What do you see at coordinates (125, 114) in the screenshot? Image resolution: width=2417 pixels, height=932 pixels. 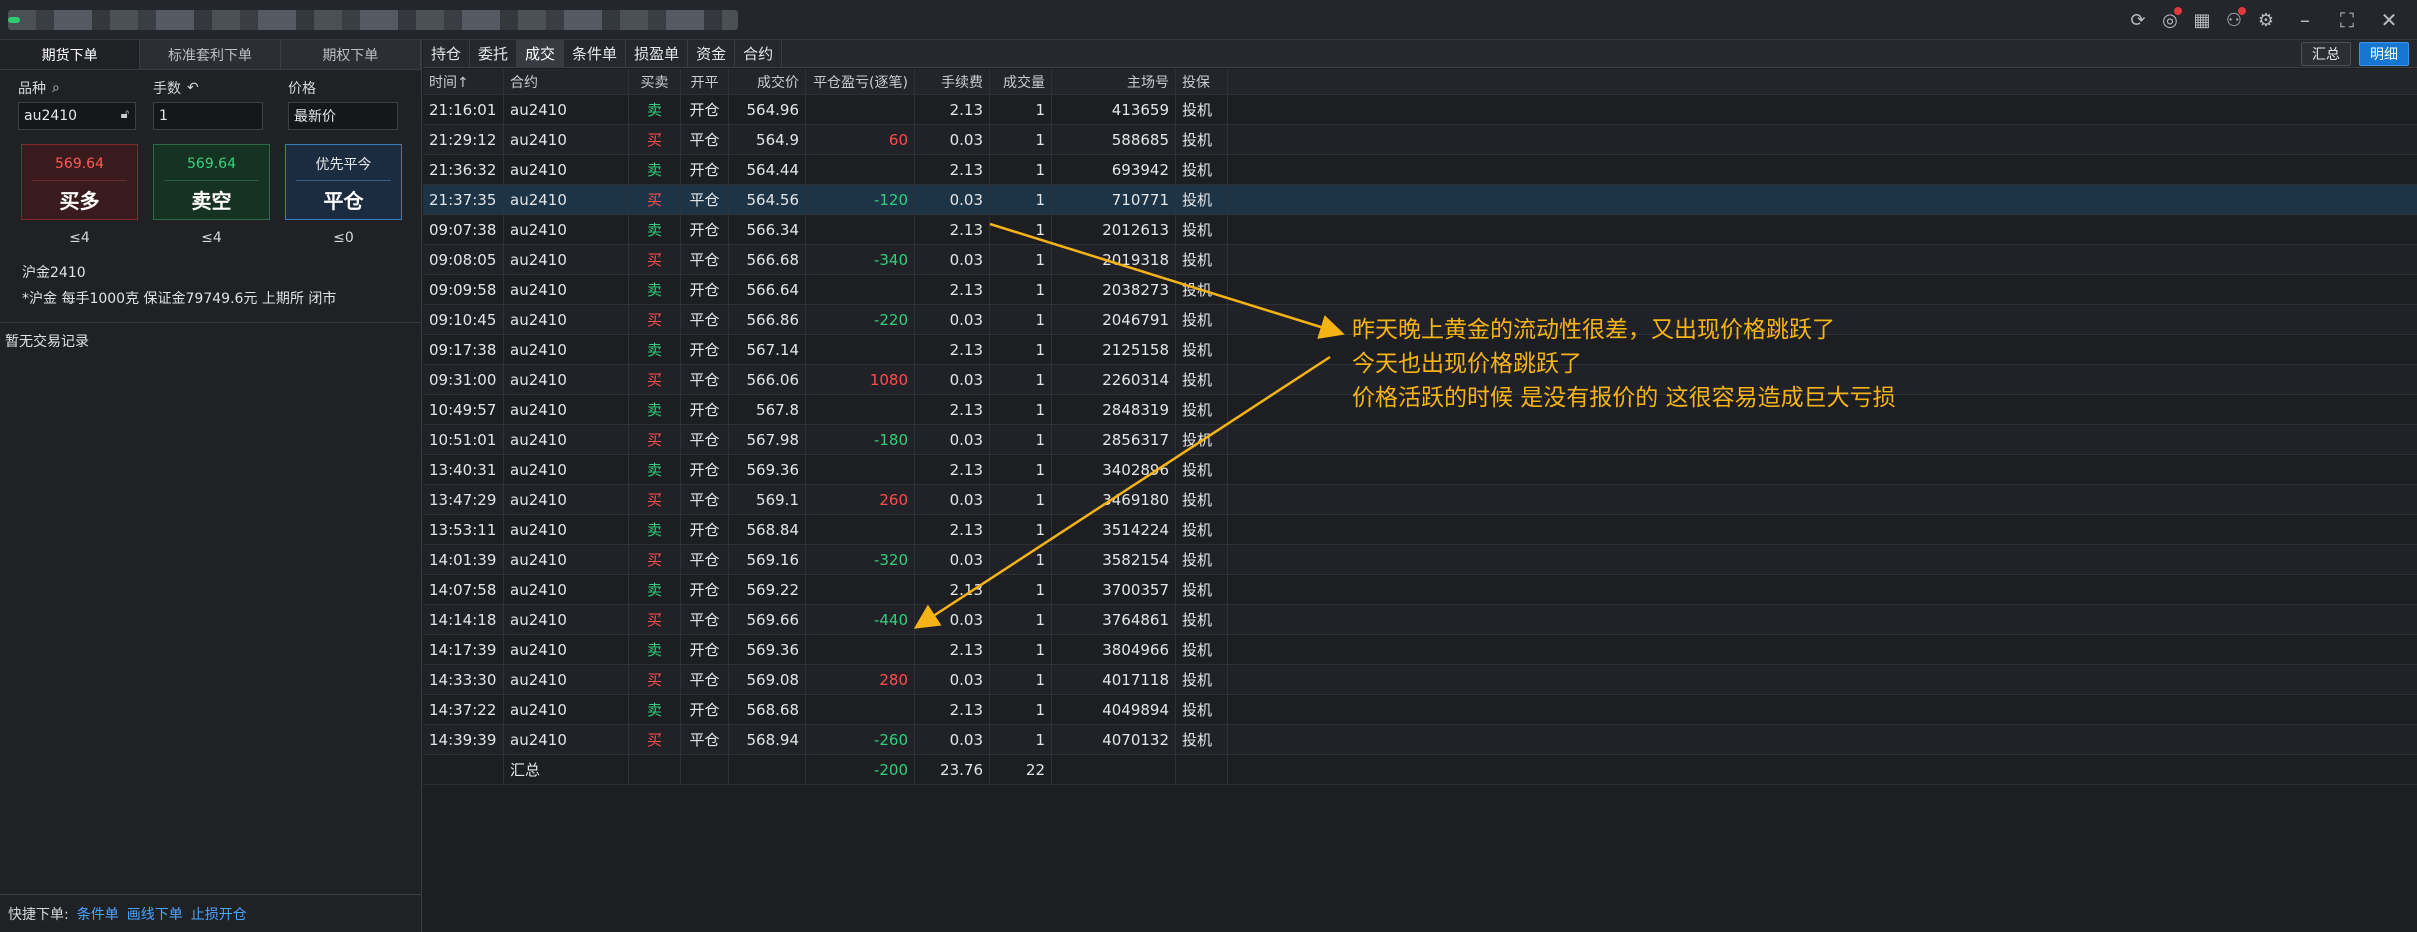 I see `lock-icon: 🔓︎` at bounding box center [125, 114].